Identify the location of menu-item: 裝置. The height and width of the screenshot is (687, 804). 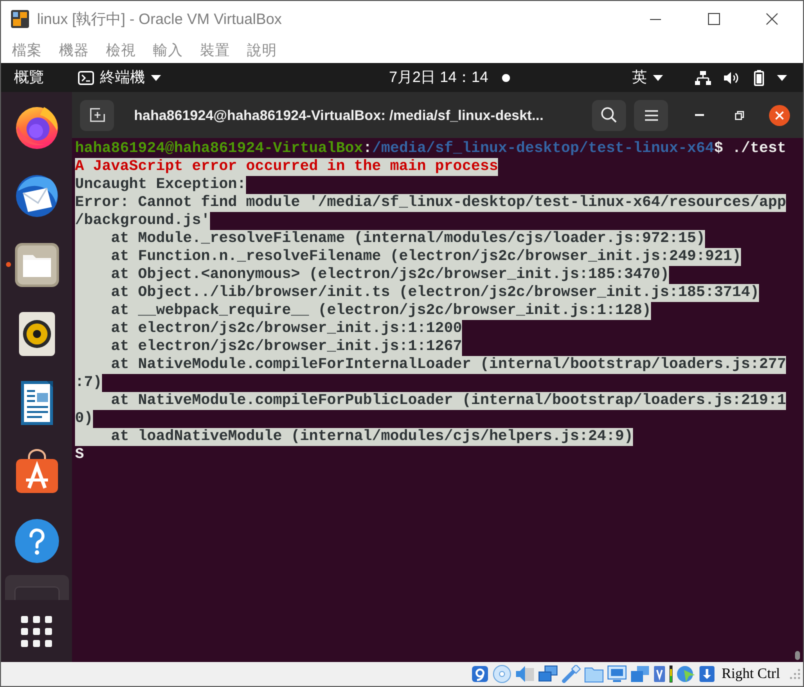
(215, 50).